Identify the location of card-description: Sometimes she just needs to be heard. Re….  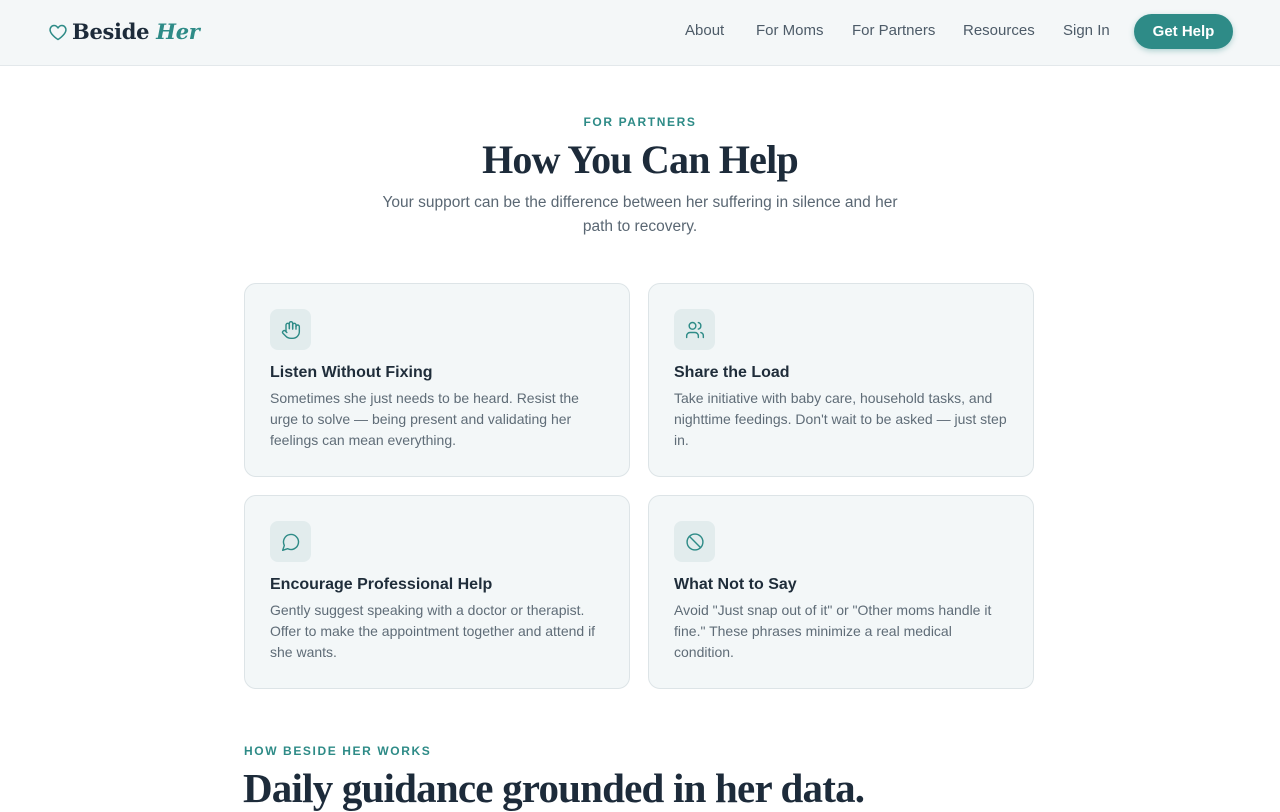
(424, 419).